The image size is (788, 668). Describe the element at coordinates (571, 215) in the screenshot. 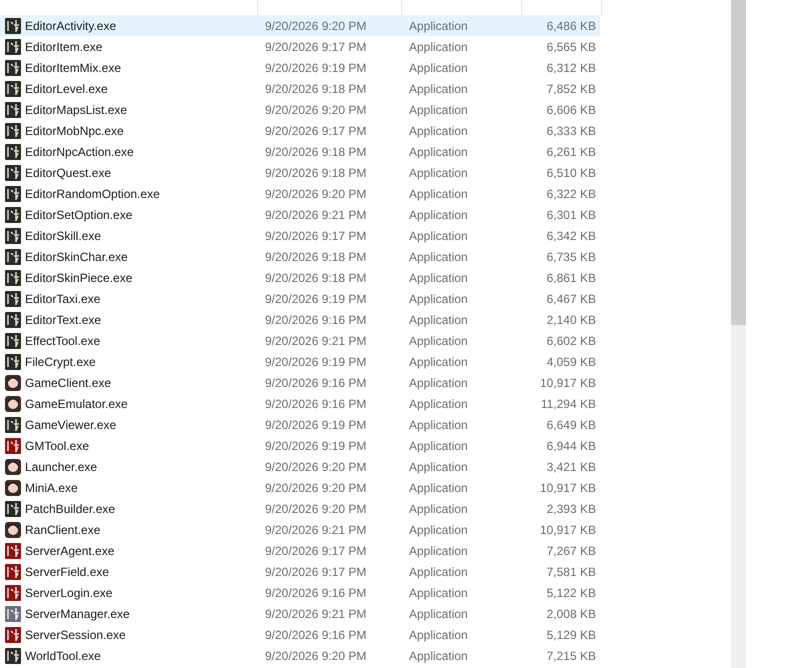

I see `file-size: 6,301 KB` at that location.